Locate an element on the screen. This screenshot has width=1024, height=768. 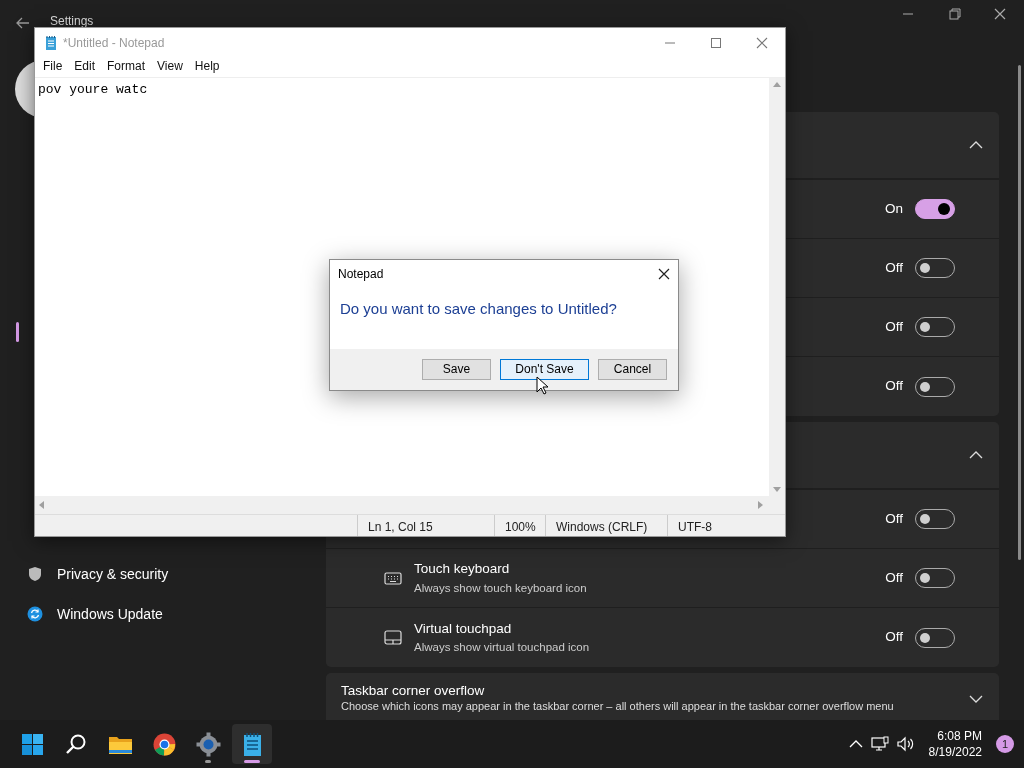
setting-description: Choose which icons may appear in the taskbar corner – all others will appear in the taskbar corner overflow menu is located at coordinates (618, 706).